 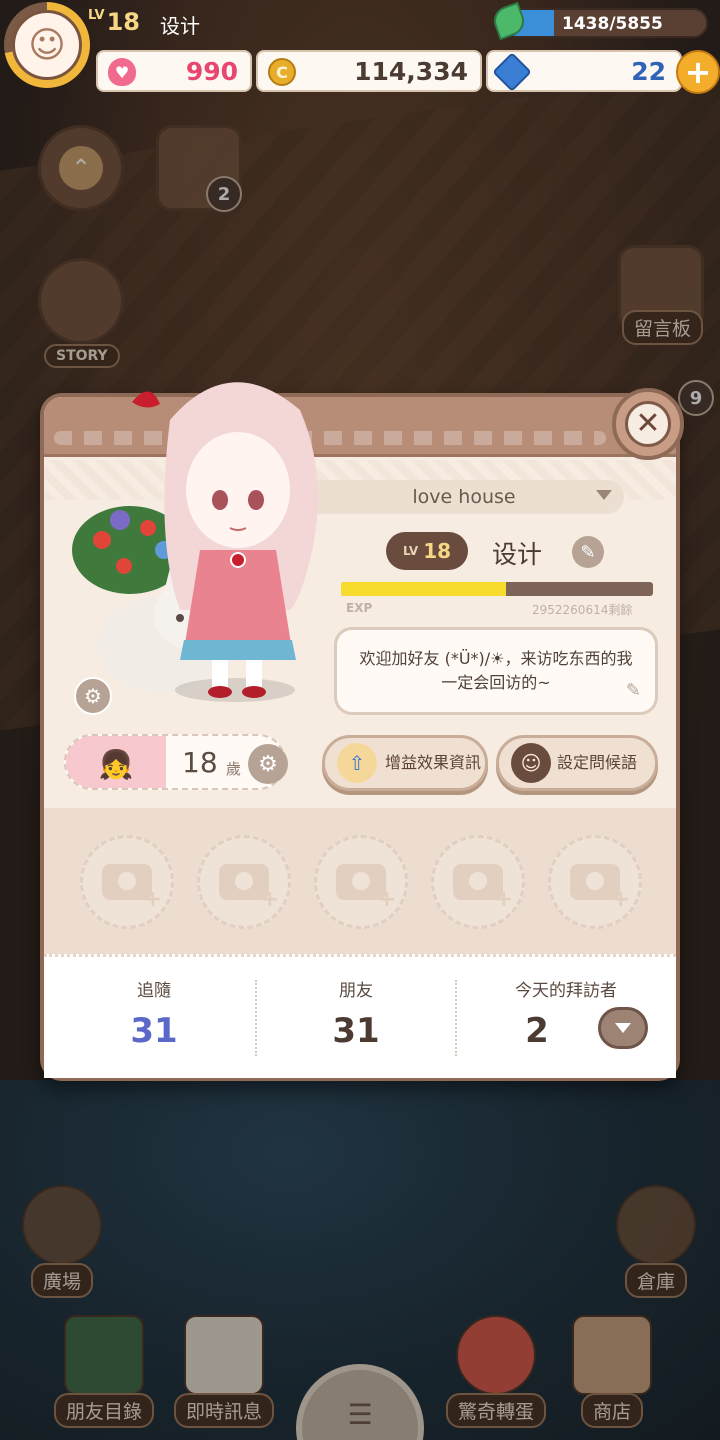 I want to click on house-name: love house, so click(x=464, y=497).